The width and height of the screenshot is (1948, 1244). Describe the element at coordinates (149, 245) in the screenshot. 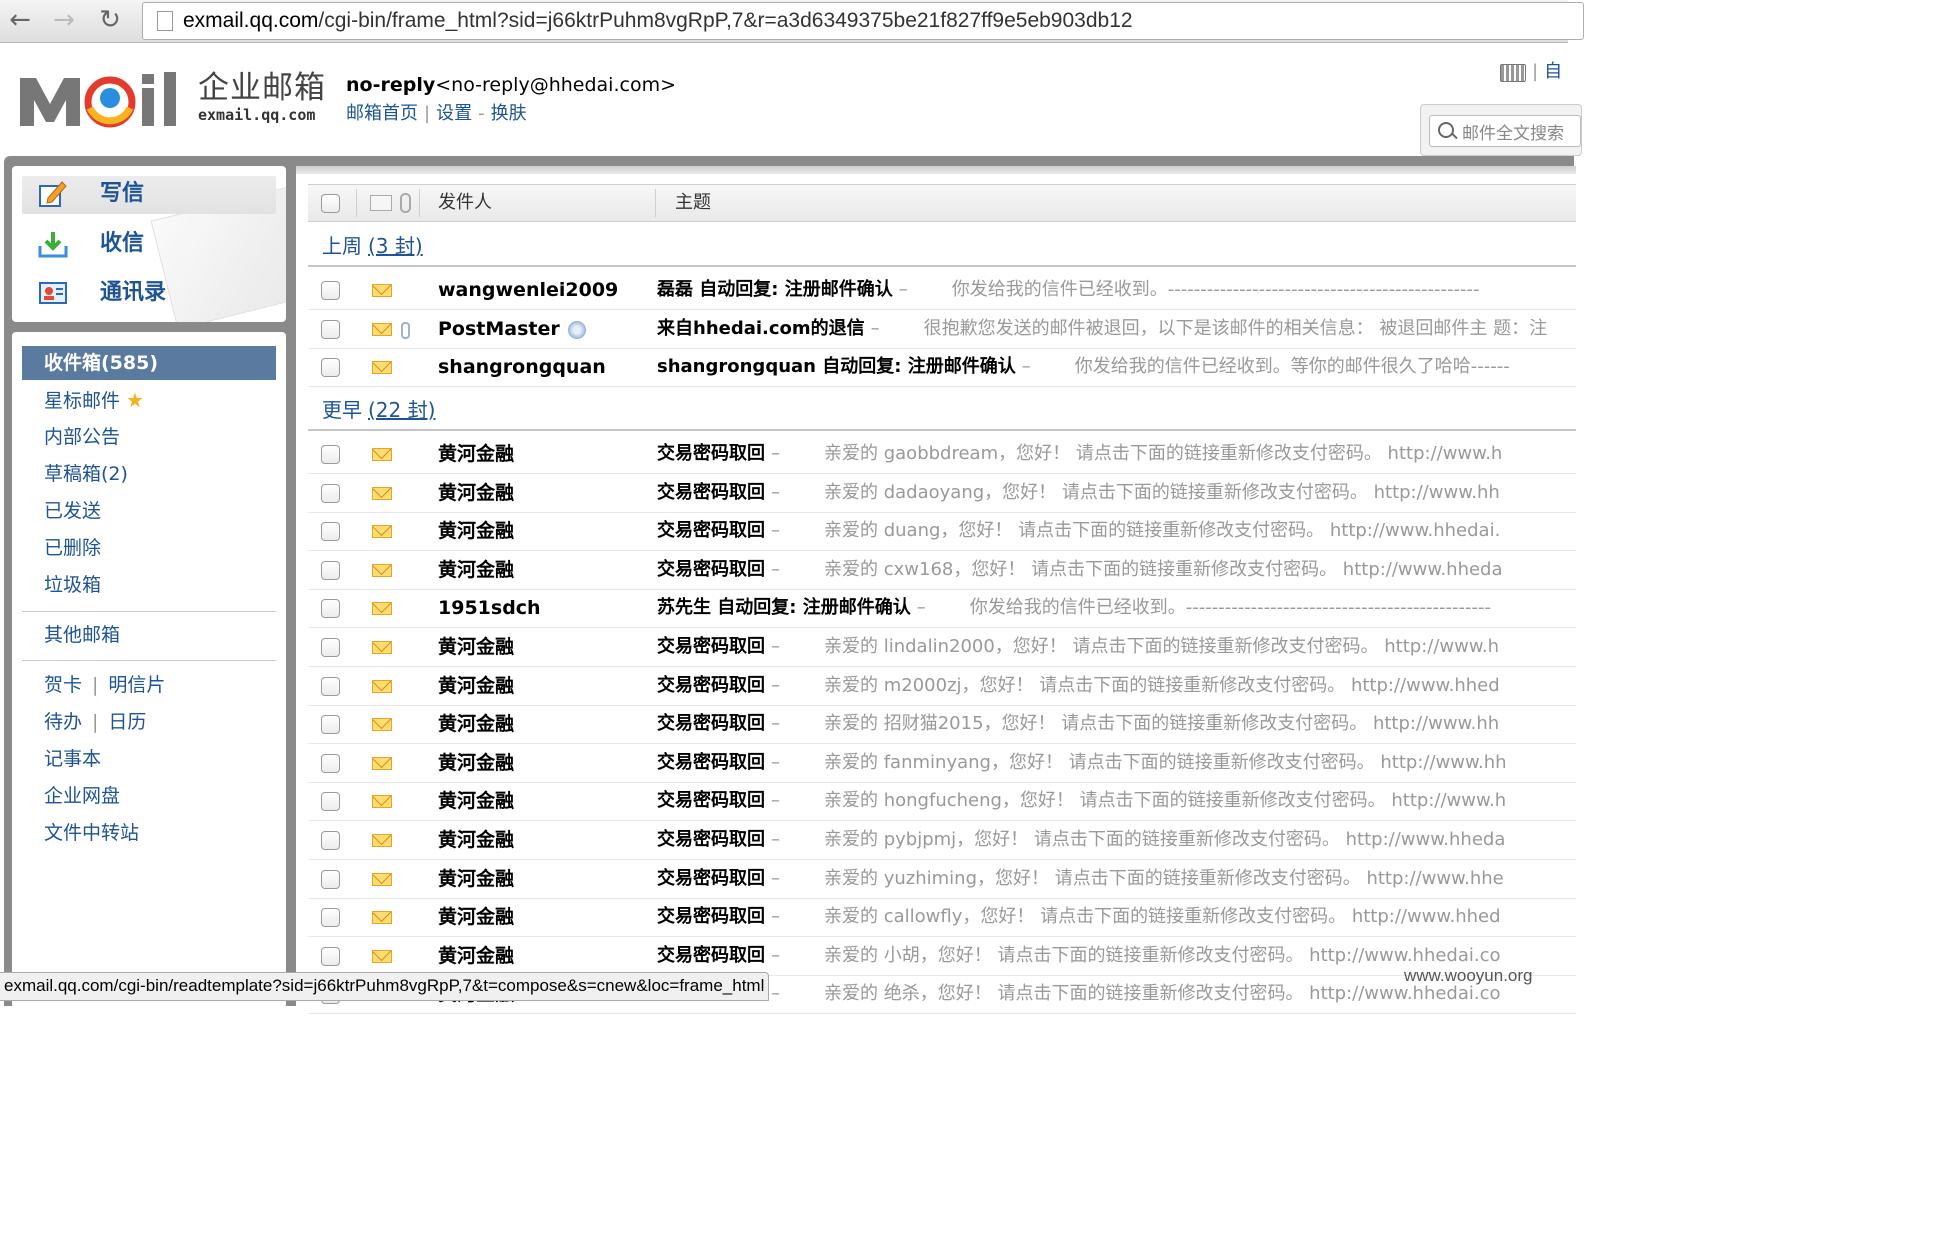

I see `receive-mail-button: 收信` at that location.